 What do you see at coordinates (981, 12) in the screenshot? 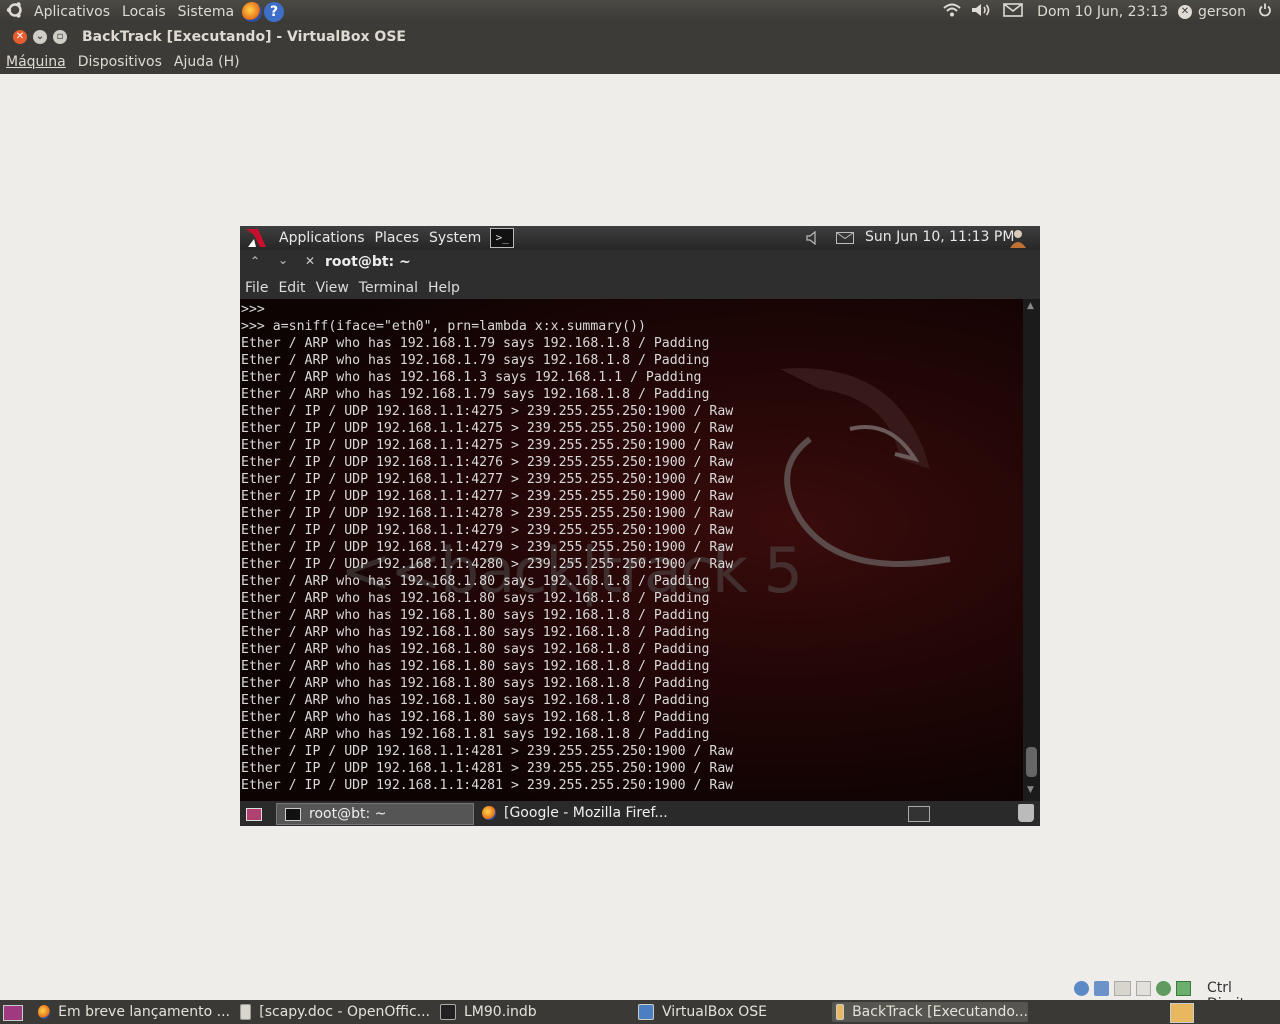
I see `volume-icon` at bounding box center [981, 12].